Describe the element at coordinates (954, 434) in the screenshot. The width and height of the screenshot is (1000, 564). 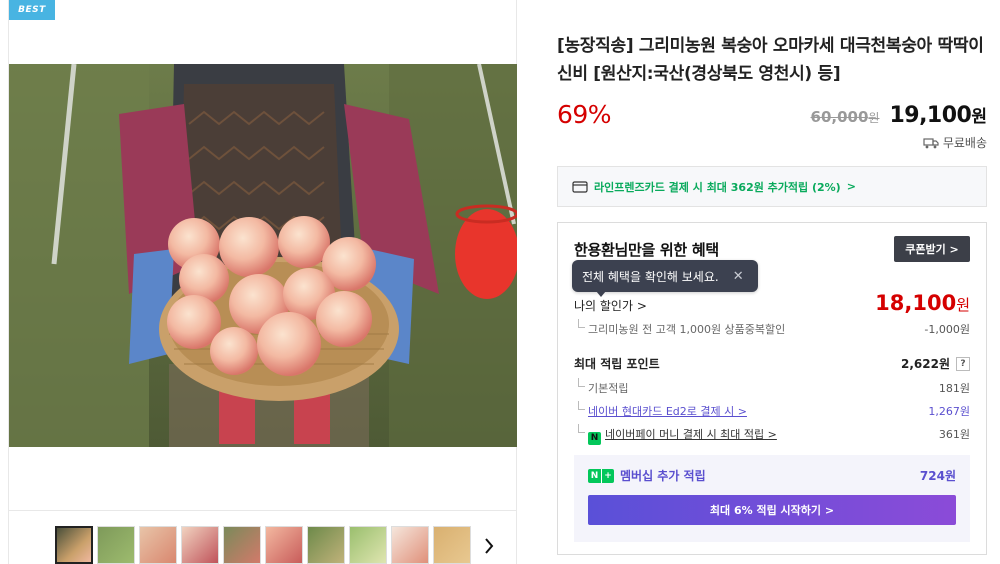
I see `npay-money-value: 361원` at that location.